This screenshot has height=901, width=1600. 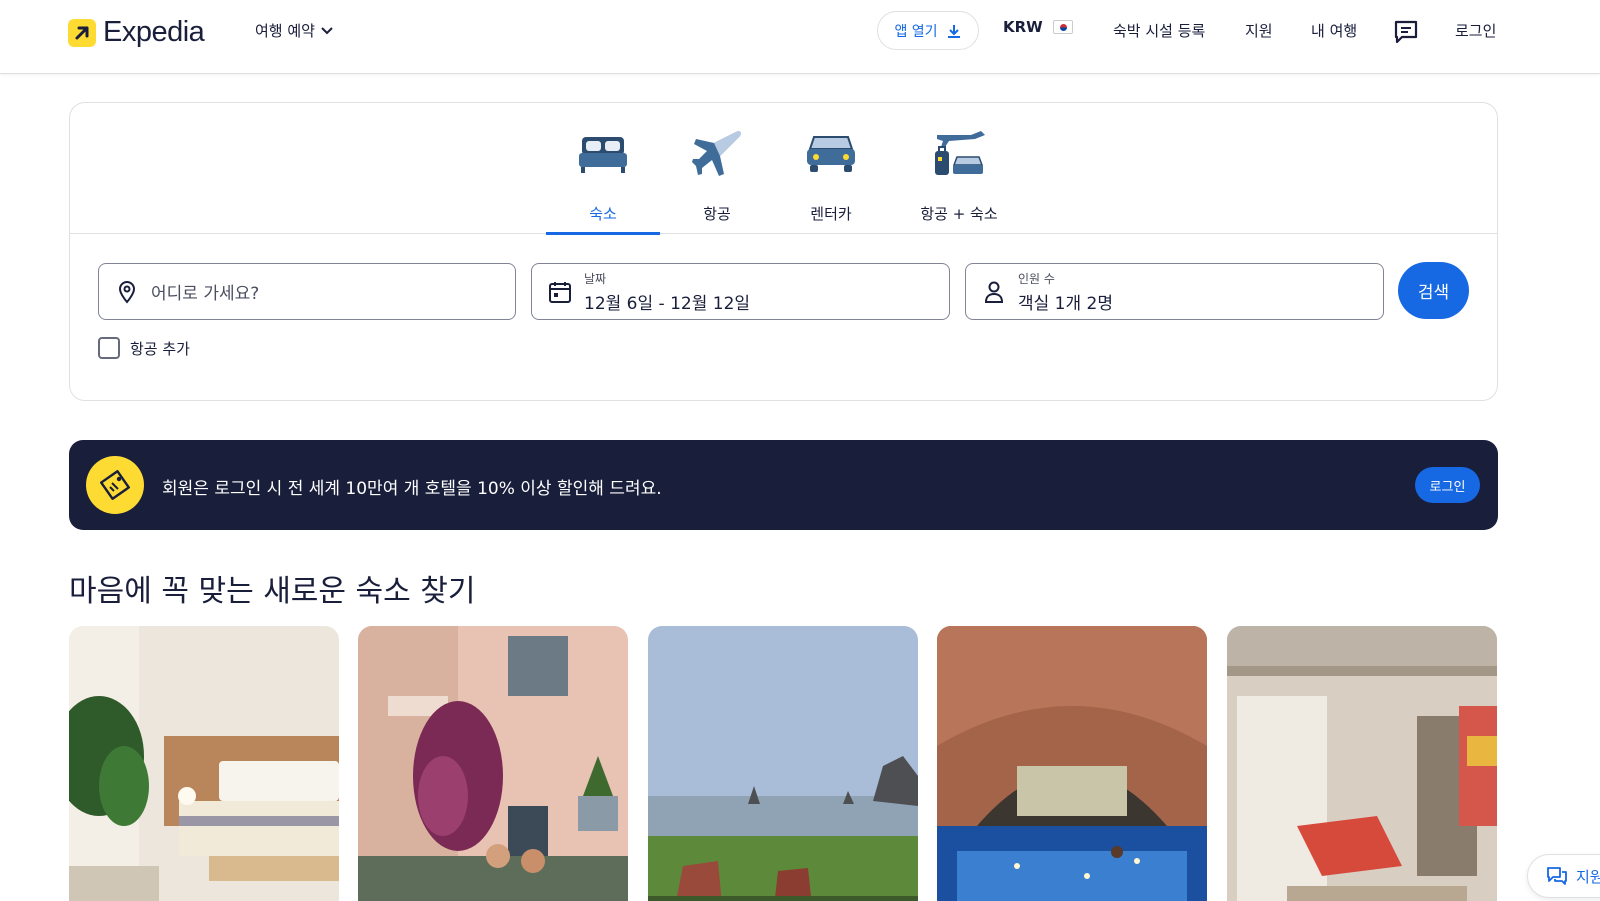 I want to click on property-card-bedroom, so click(x=204, y=763).